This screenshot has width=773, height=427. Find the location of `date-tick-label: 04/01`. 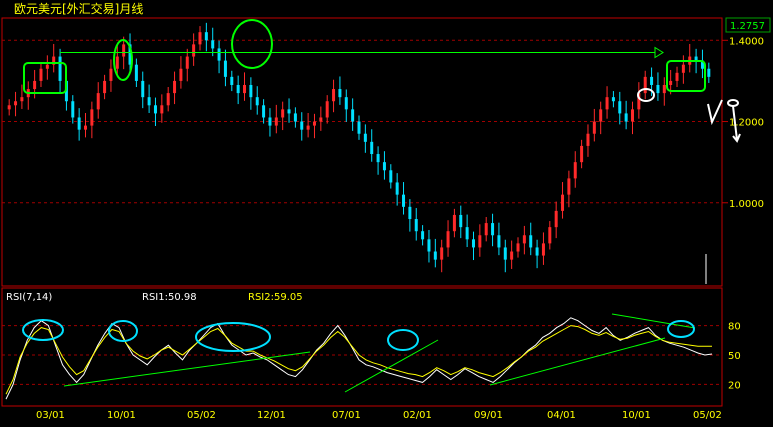

date-tick-label: 04/01 is located at coordinates (561, 415).